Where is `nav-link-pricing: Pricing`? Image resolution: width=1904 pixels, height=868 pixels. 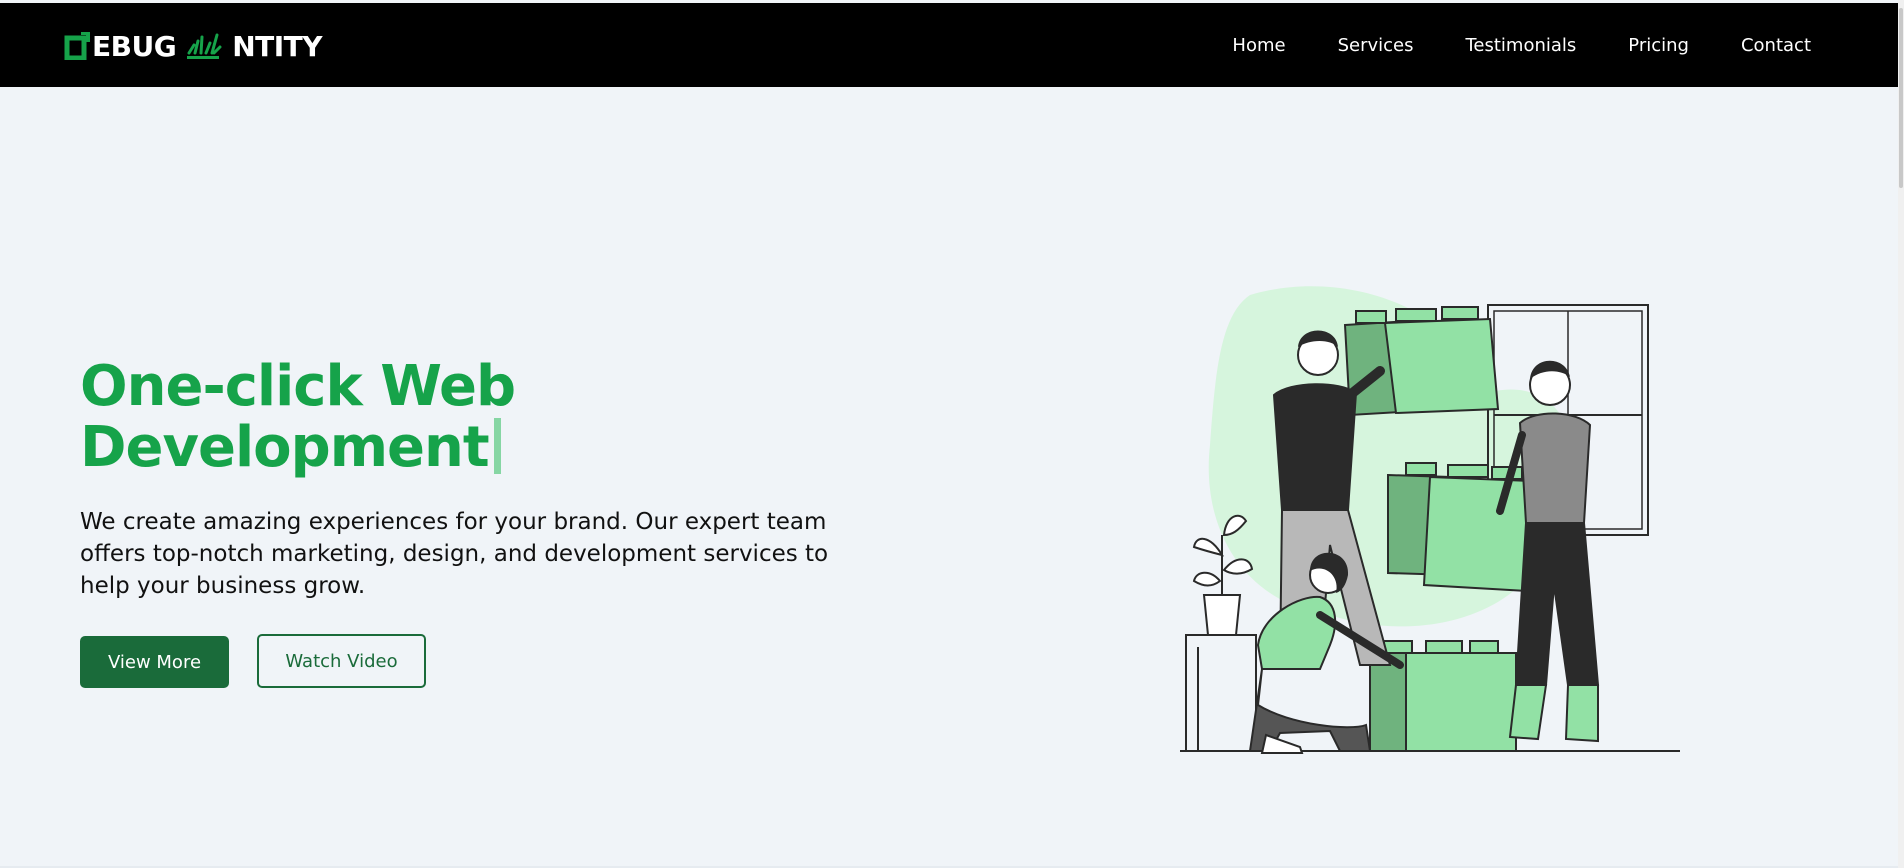 nav-link-pricing: Pricing is located at coordinates (1658, 45).